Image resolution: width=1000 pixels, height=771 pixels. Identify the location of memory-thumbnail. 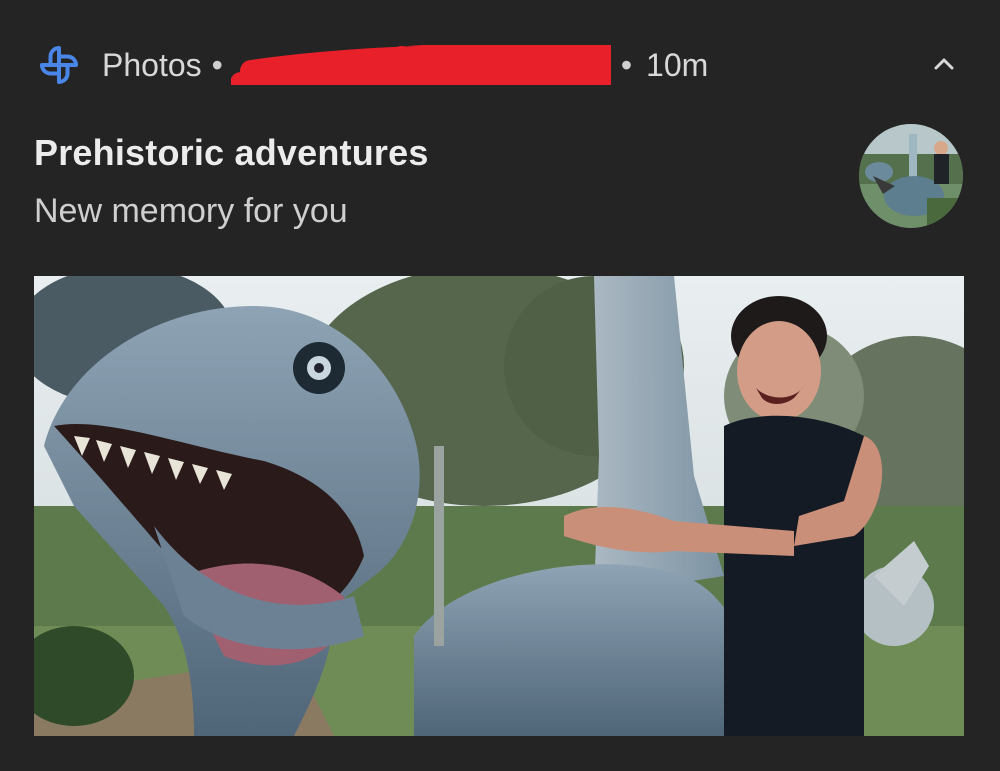
(911, 176).